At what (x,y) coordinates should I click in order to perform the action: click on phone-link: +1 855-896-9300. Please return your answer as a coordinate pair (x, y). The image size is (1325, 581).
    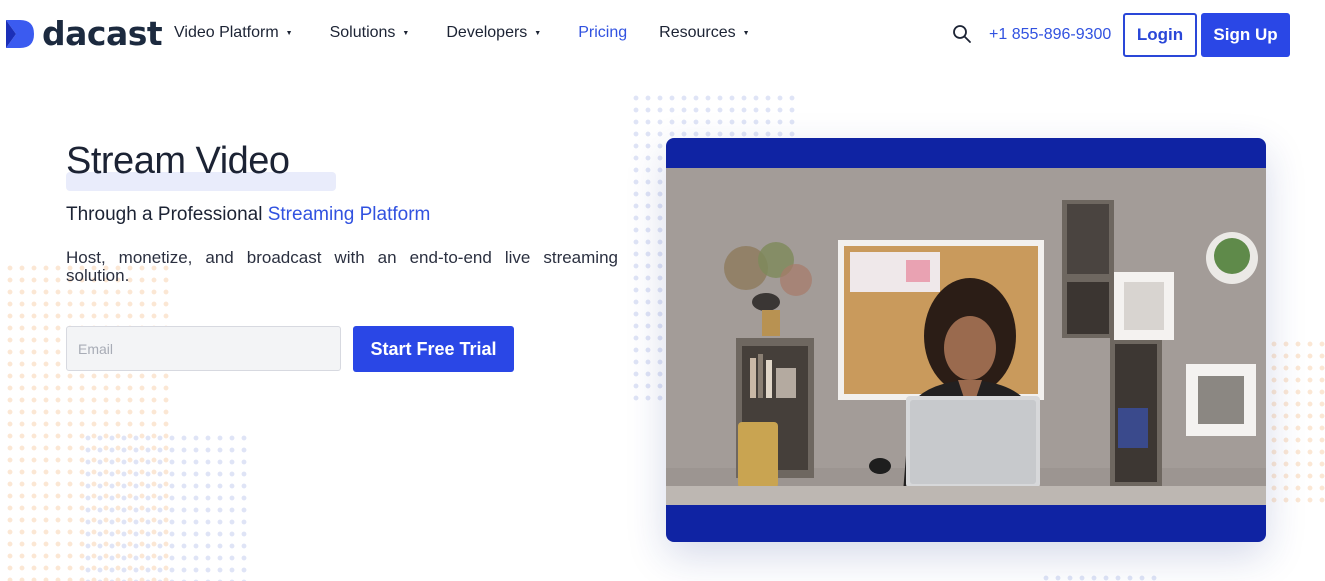
    Looking at the image, I should click on (1050, 35).